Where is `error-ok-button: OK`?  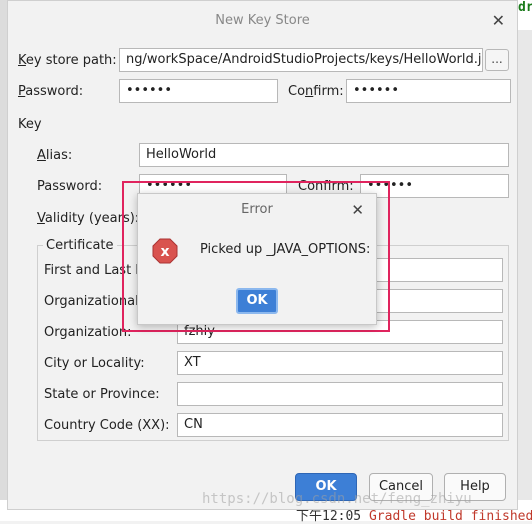 error-ok-button: OK is located at coordinates (257, 301).